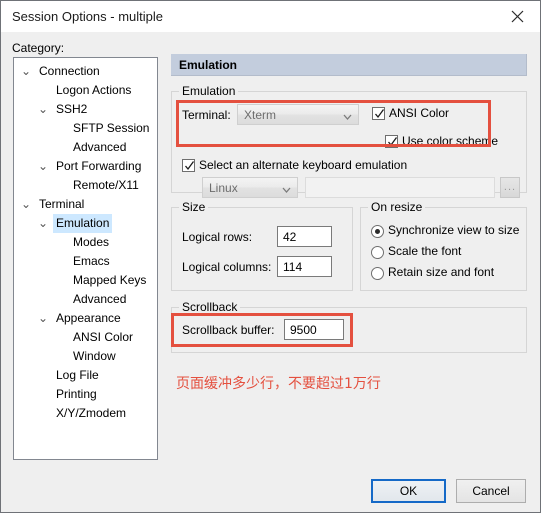 This screenshot has height=513, width=541. Describe the element at coordinates (303, 330) in the screenshot. I see `scrollback-buffer-value: 9500` at that location.